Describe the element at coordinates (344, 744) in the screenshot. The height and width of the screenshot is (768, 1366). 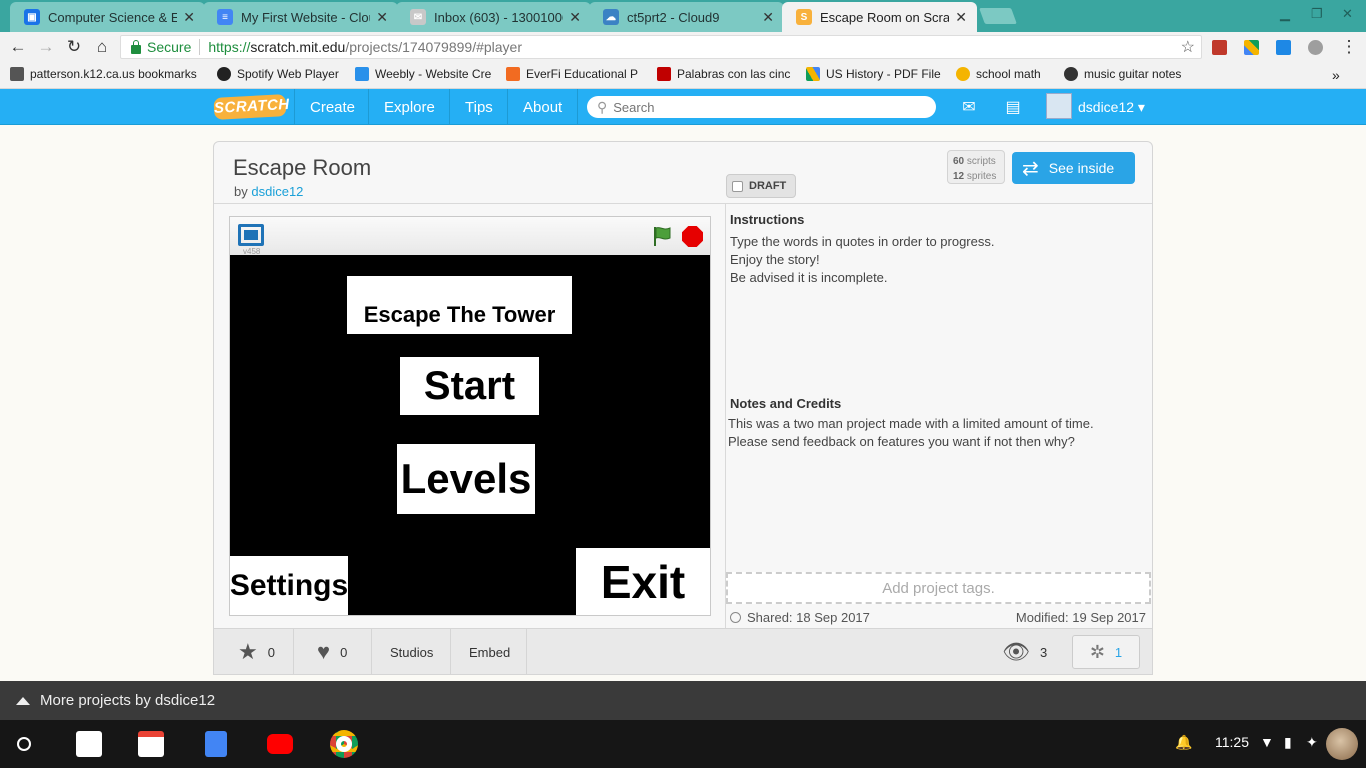
I see `chrome-app-icon` at that location.